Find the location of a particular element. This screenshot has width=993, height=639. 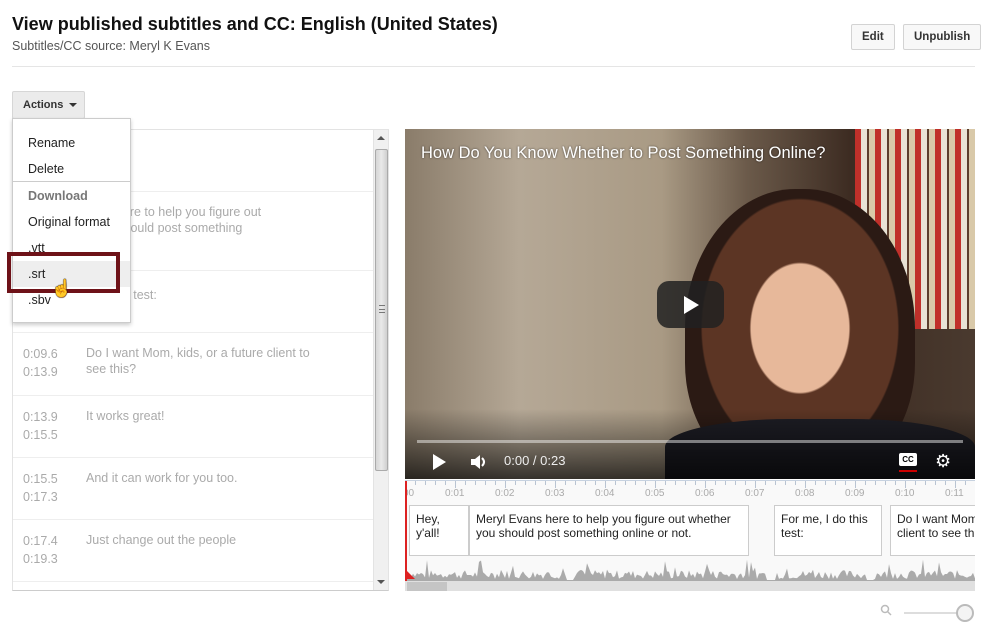

start-time: 0:17.4 is located at coordinates (40, 541).